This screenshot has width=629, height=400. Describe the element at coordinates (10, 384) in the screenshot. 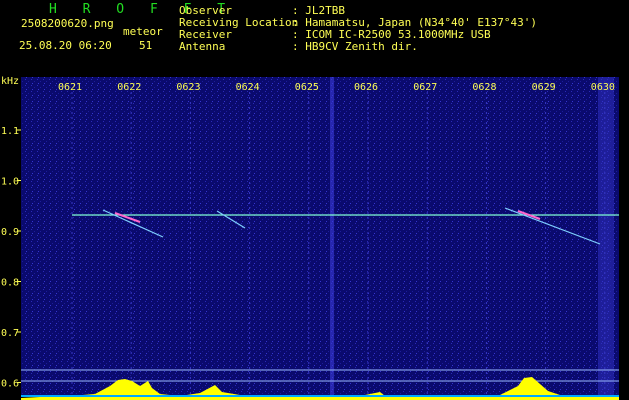

I see `y-tick-label: 0.6` at that location.